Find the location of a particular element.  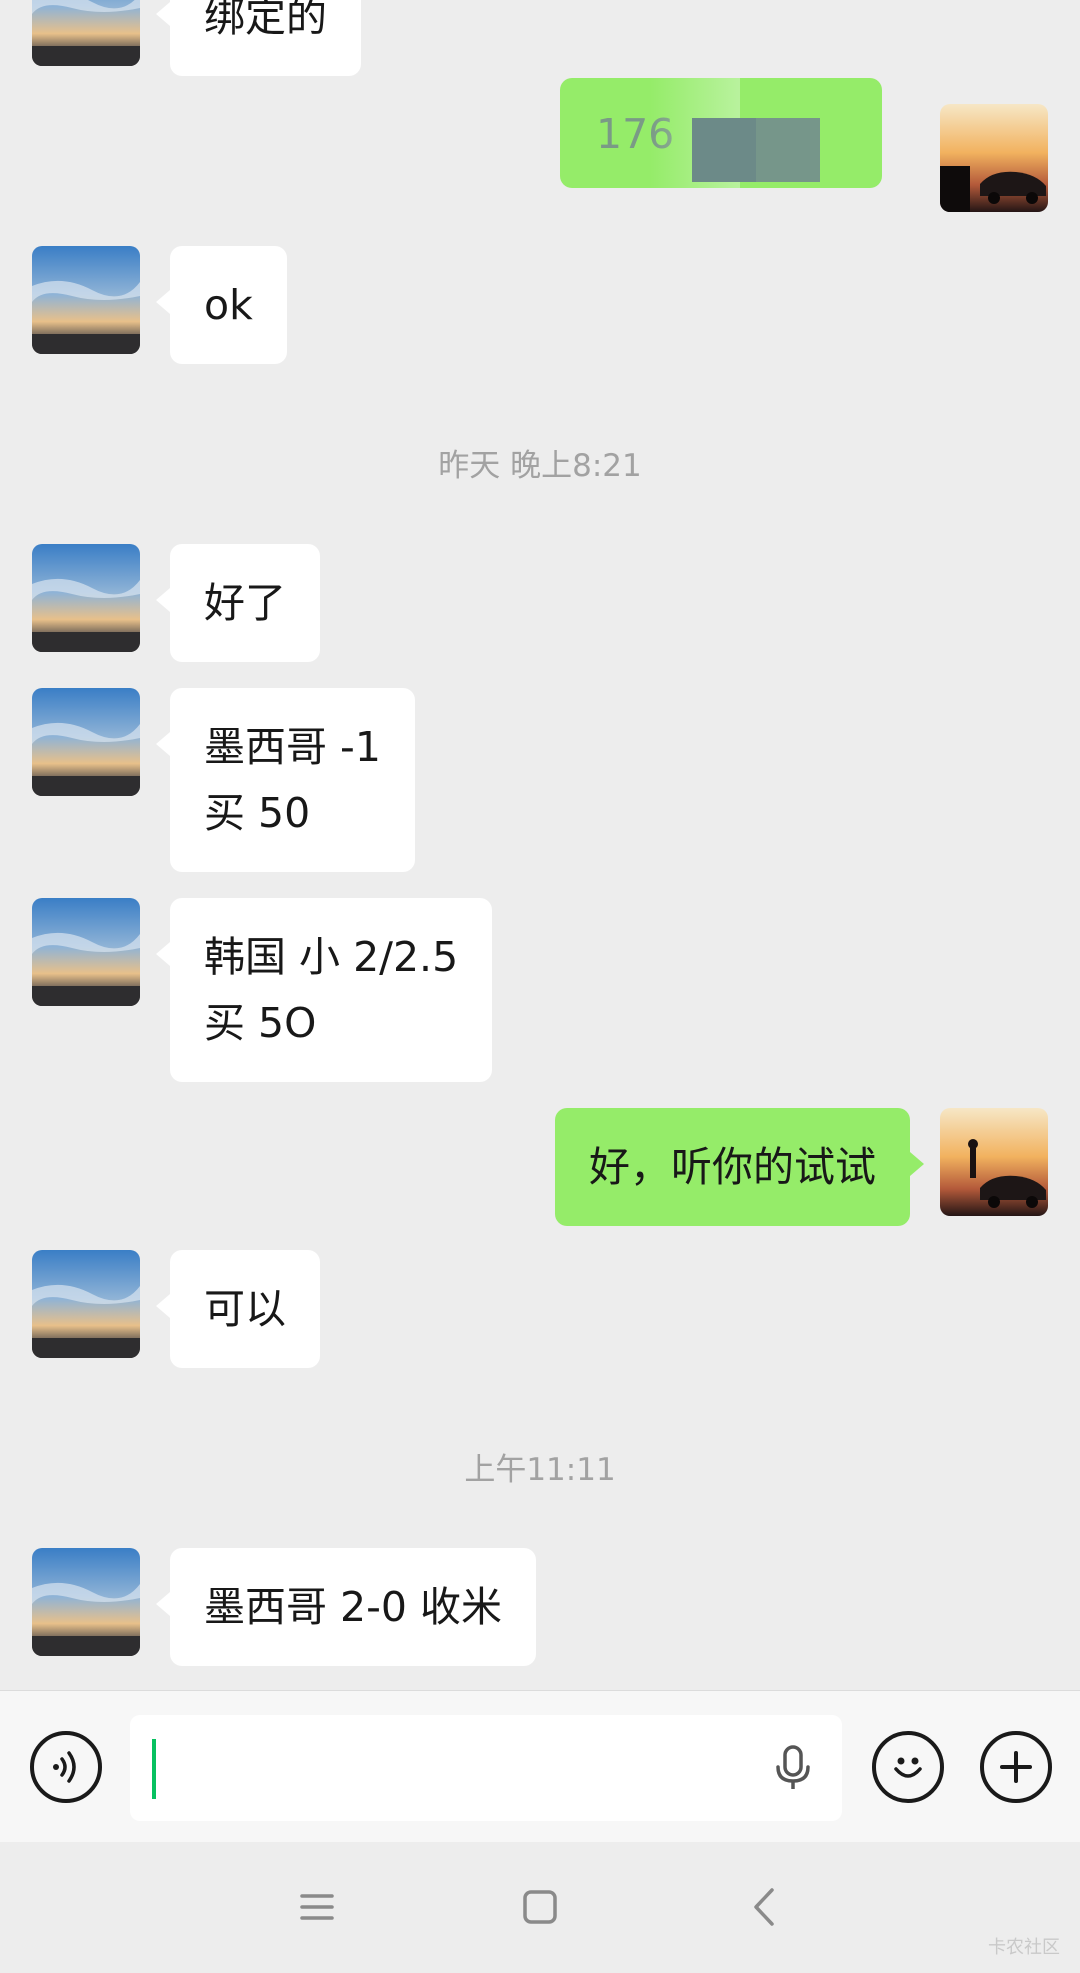

message-row: 墨西哥 2-0 收米 is located at coordinates (540, 1607).